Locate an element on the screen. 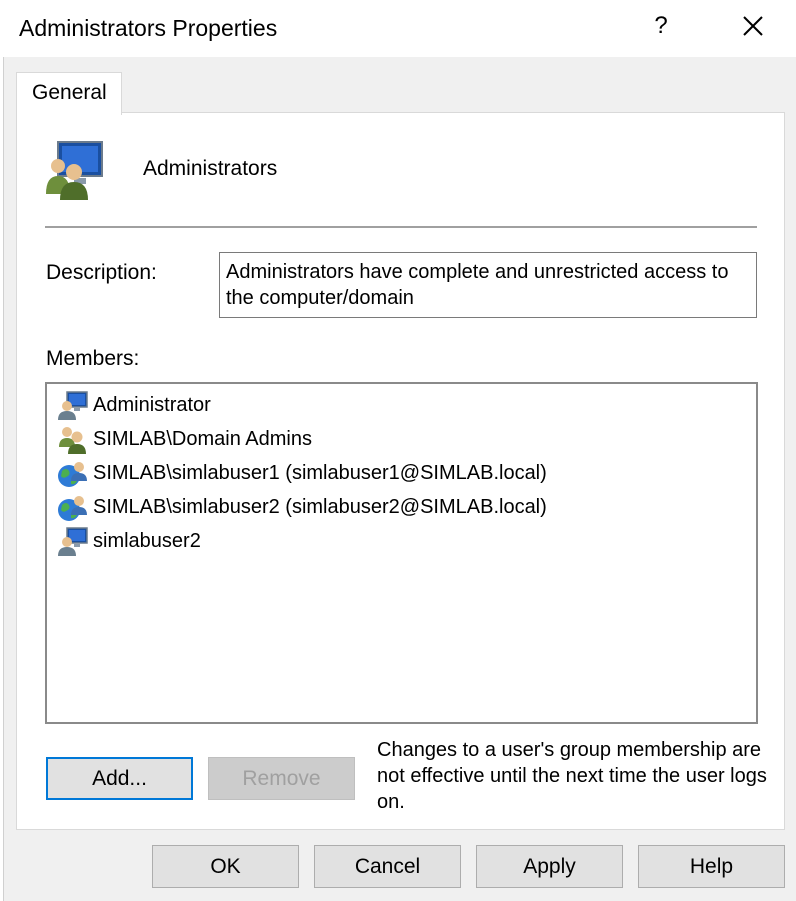 The height and width of the screenshot is (901, 796). separator is located at coordinates (401, 227).